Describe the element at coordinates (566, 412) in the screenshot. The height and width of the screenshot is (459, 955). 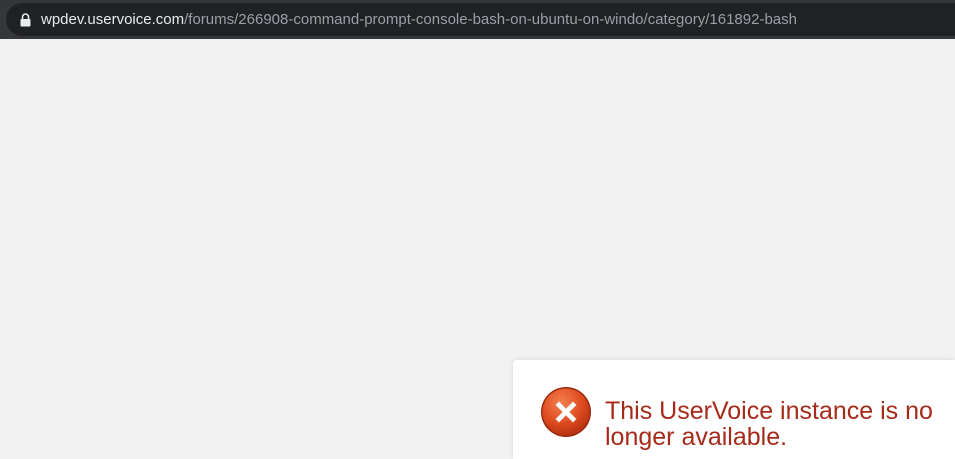
I see `error-x-icon` at that location.